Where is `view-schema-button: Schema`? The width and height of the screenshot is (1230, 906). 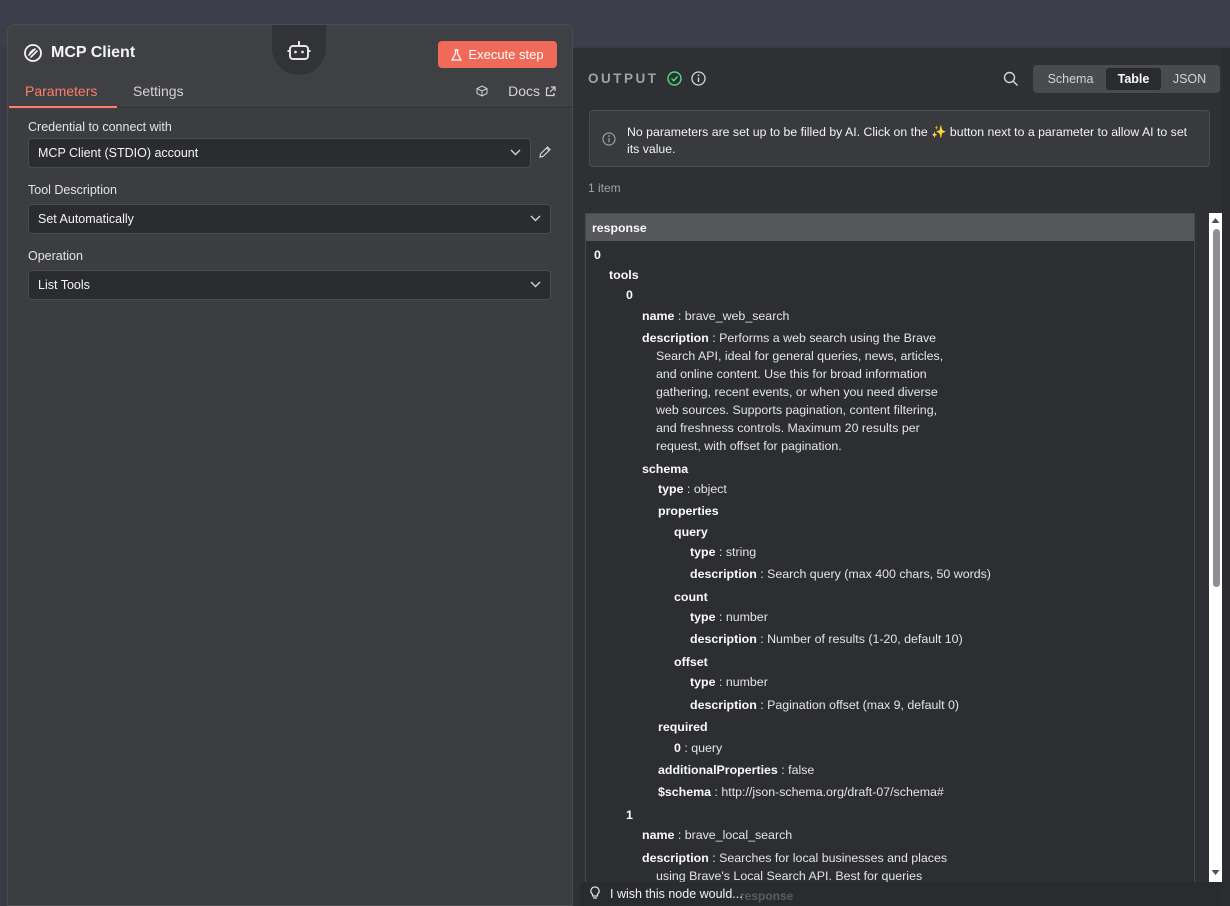 view-schema-button: Schema is located at coordinates (1070, 79).